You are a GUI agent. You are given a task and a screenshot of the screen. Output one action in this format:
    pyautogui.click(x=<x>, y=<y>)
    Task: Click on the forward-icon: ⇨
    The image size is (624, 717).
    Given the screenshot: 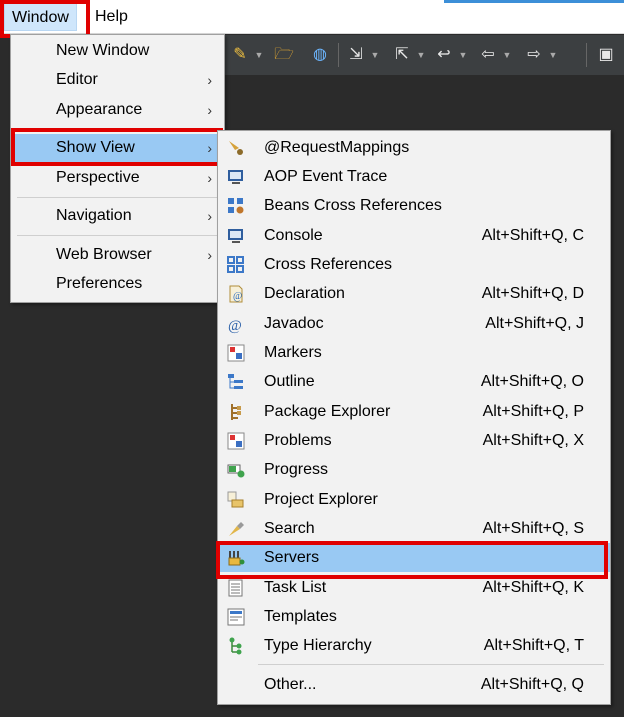 What is the action you would take?
    pyautogui.click(x=534, y=55)
    